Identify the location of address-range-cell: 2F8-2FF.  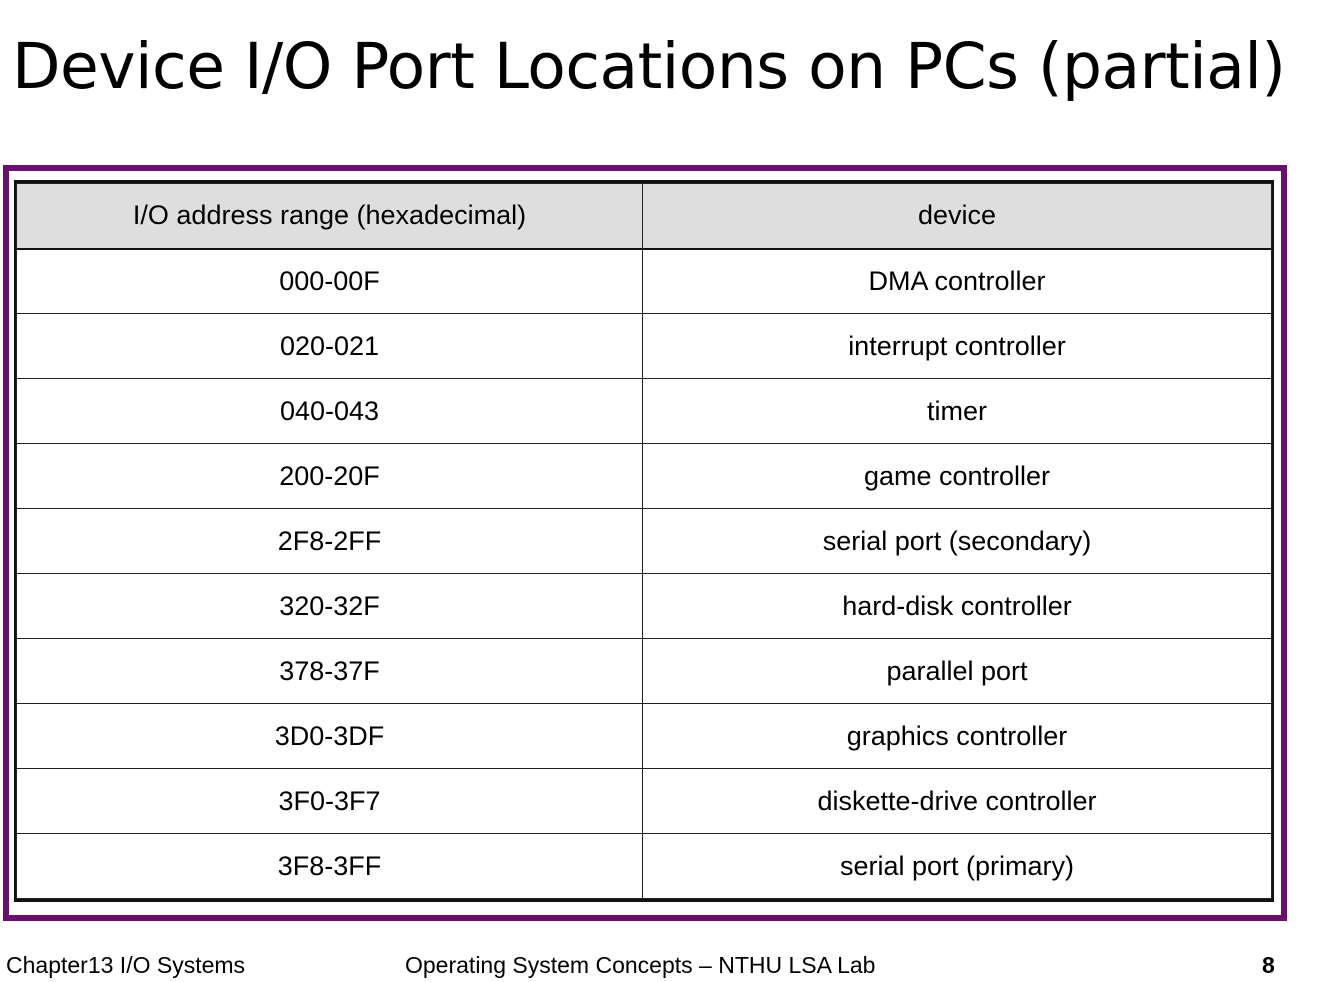
(329, 541).